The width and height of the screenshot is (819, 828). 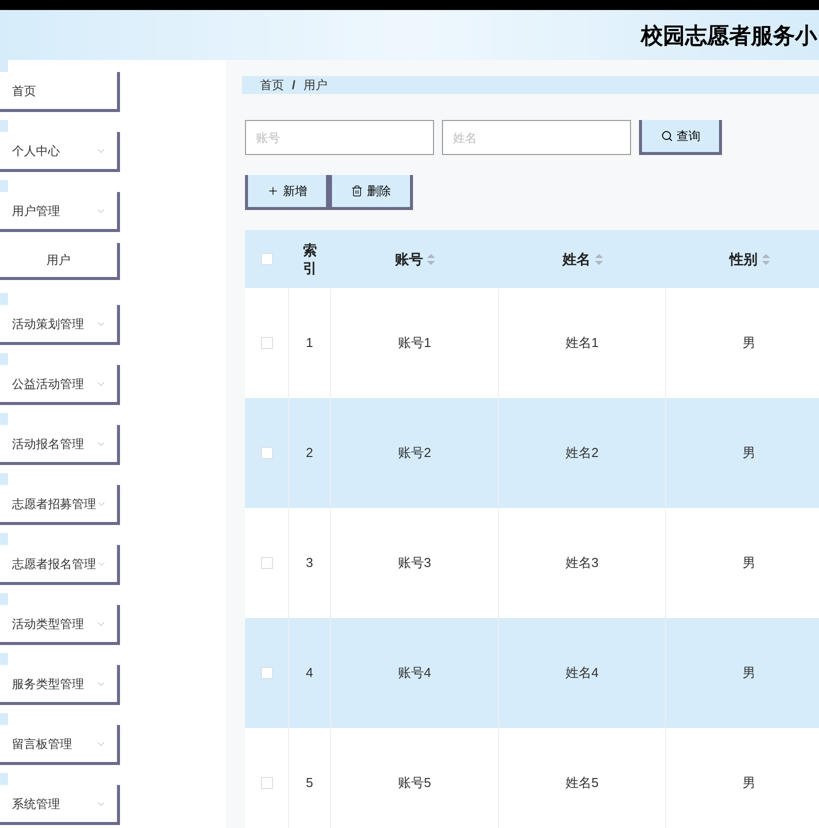 I want to click on search-field: 姓名, so click(x=536, y=137).